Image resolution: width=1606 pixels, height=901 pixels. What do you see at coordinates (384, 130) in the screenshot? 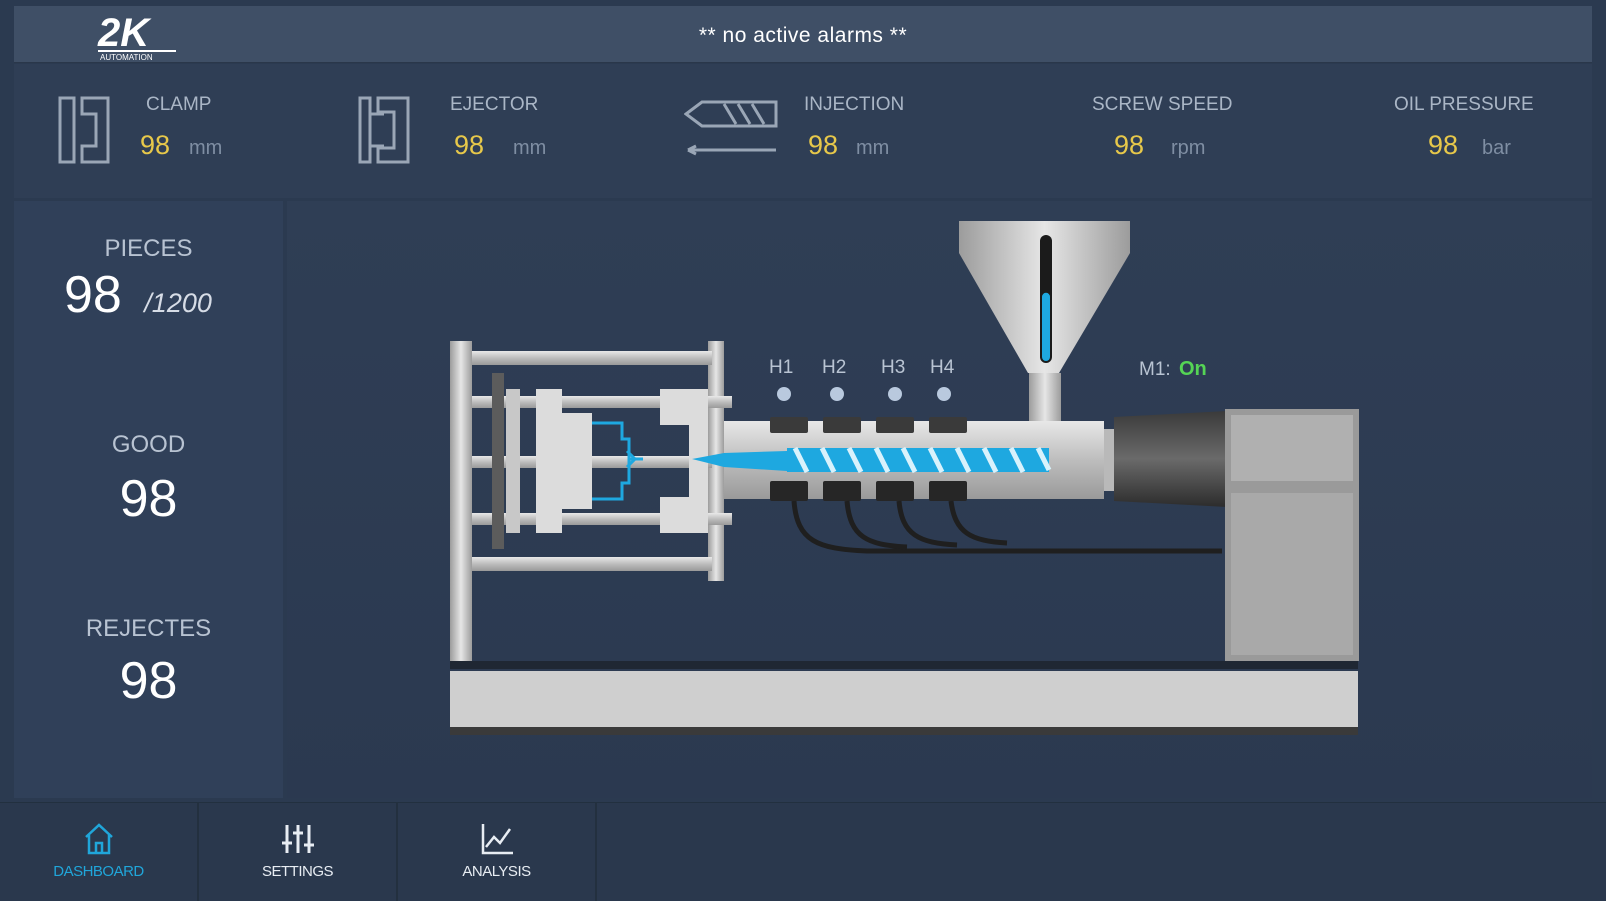
I see `ejector-icon` at bounding box center [384, 130].